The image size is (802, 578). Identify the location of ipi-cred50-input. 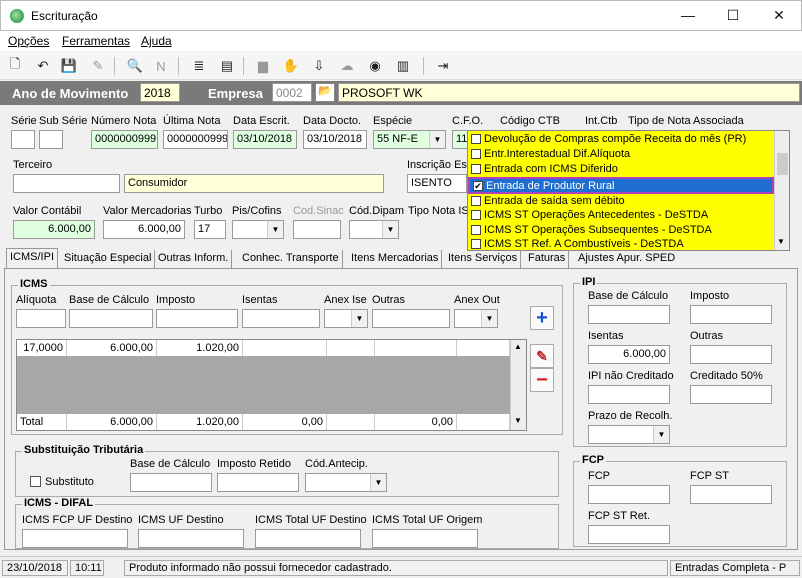
(731, 394).